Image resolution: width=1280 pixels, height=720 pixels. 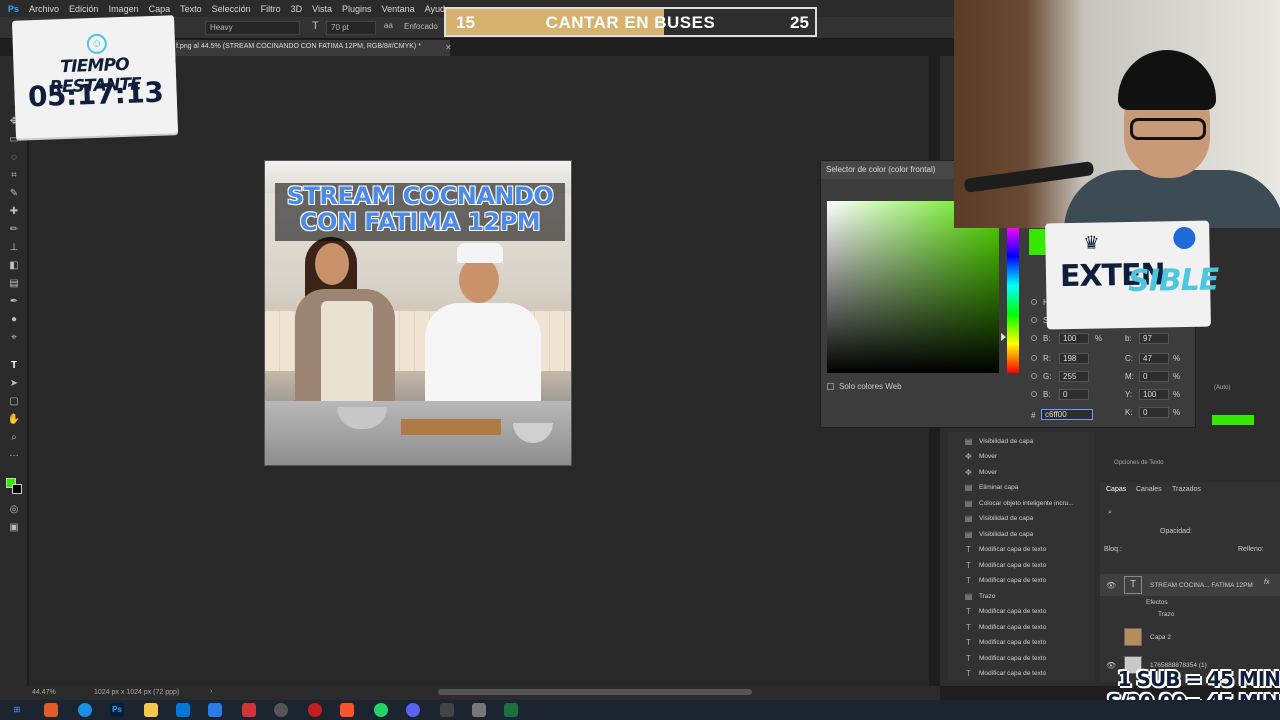 What do you see at coordinates (215, 710) in the screenshot?
I see `app-icon` at bounding box center [215, 710].